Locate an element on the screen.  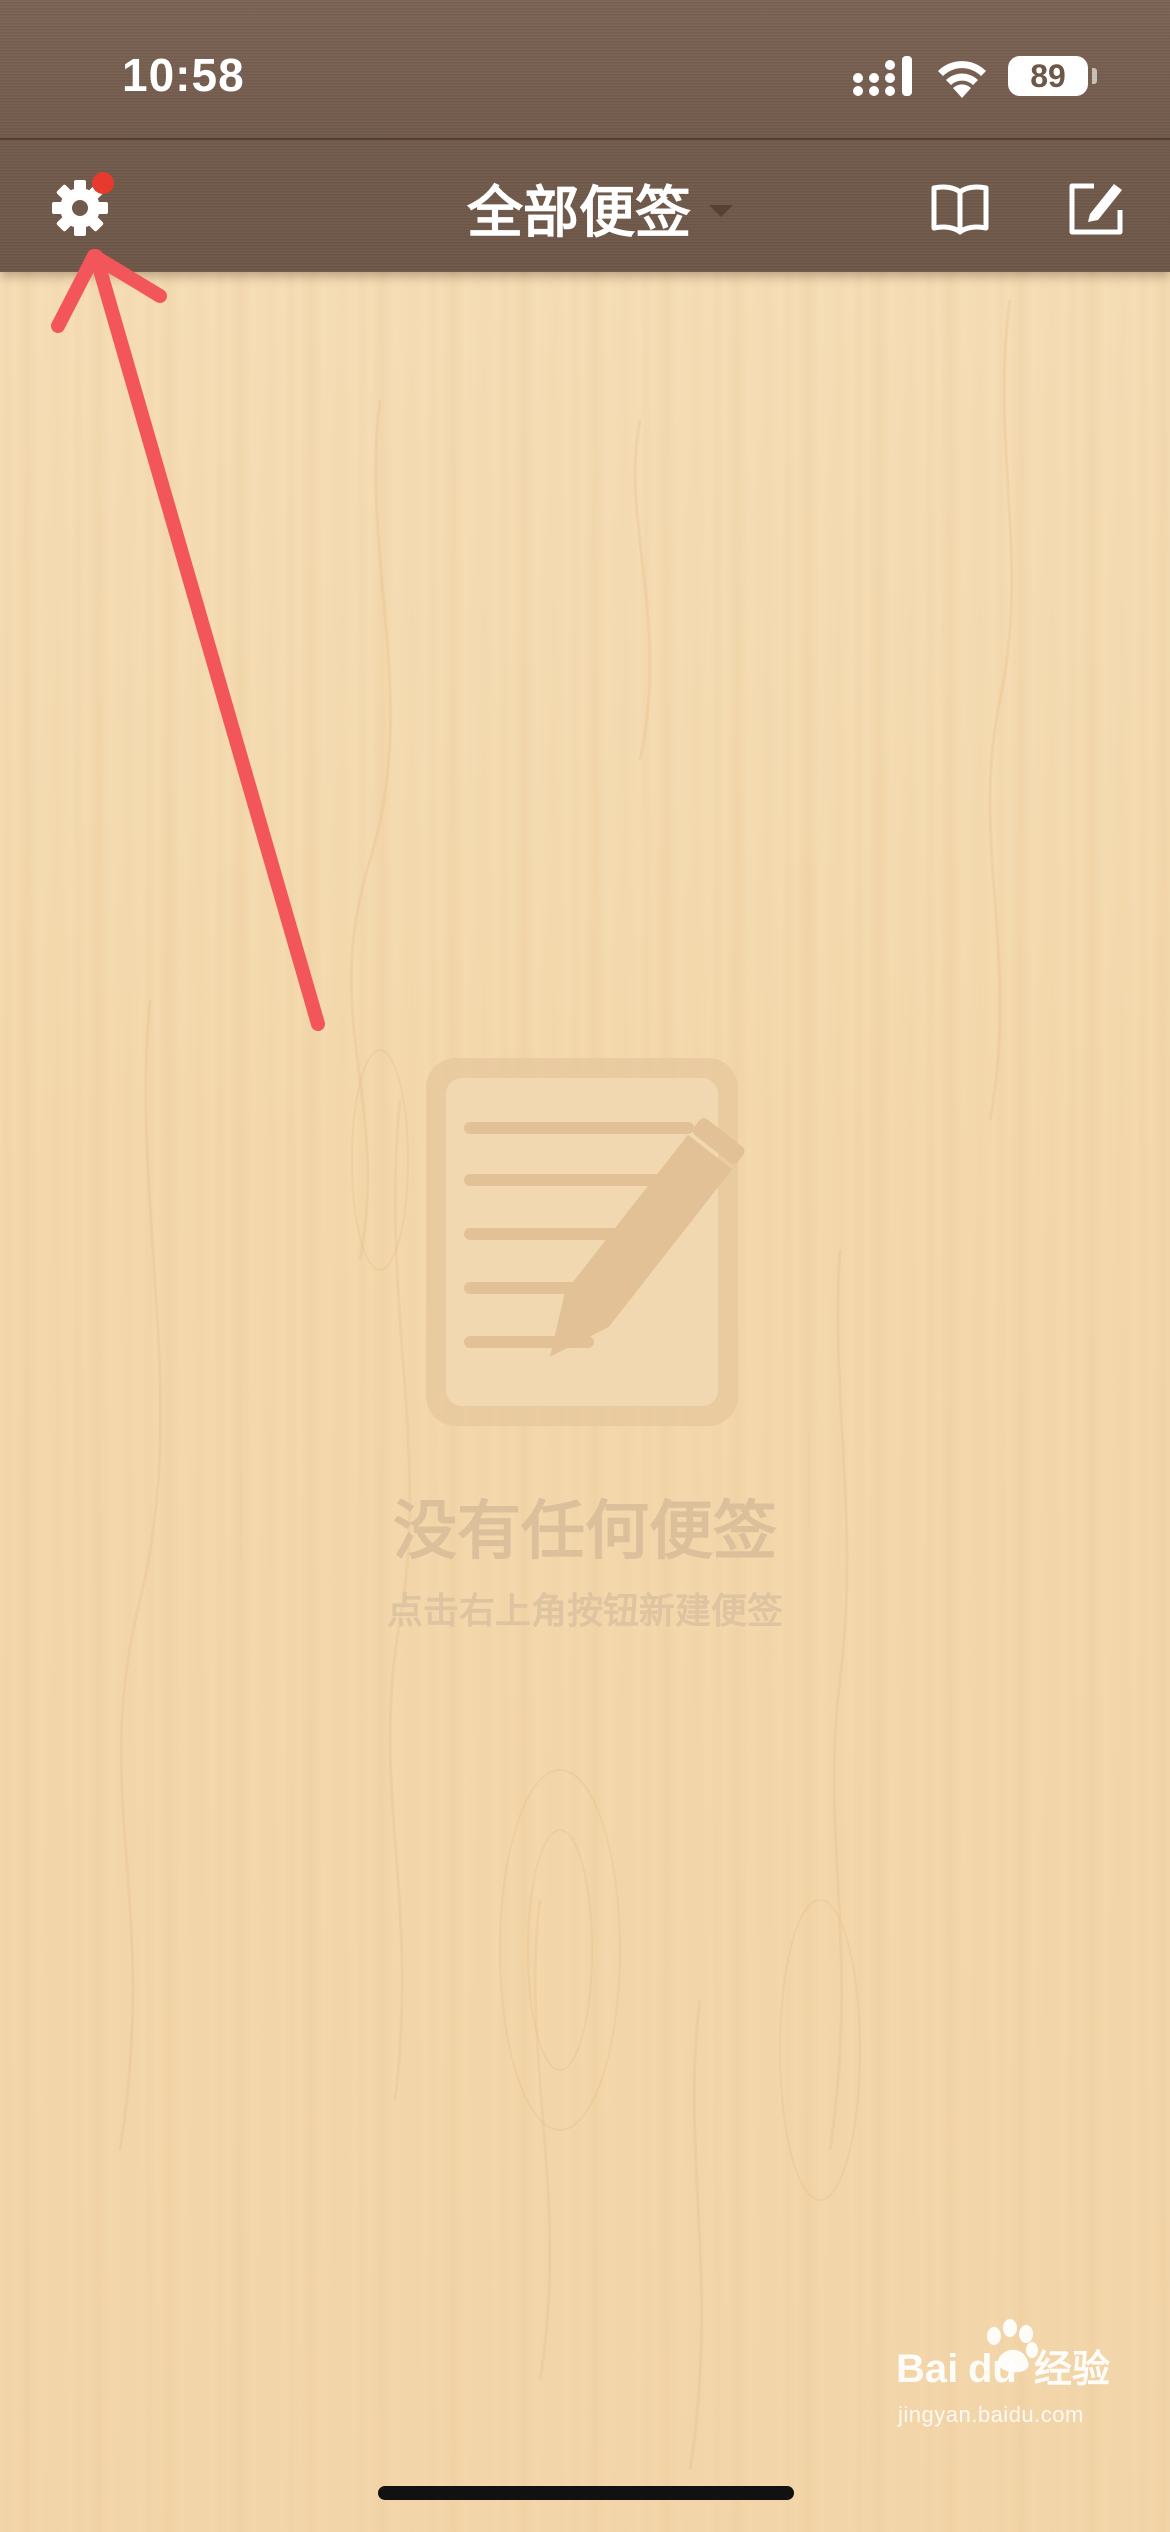
battery-cap is located at coordinates (1094, 76).